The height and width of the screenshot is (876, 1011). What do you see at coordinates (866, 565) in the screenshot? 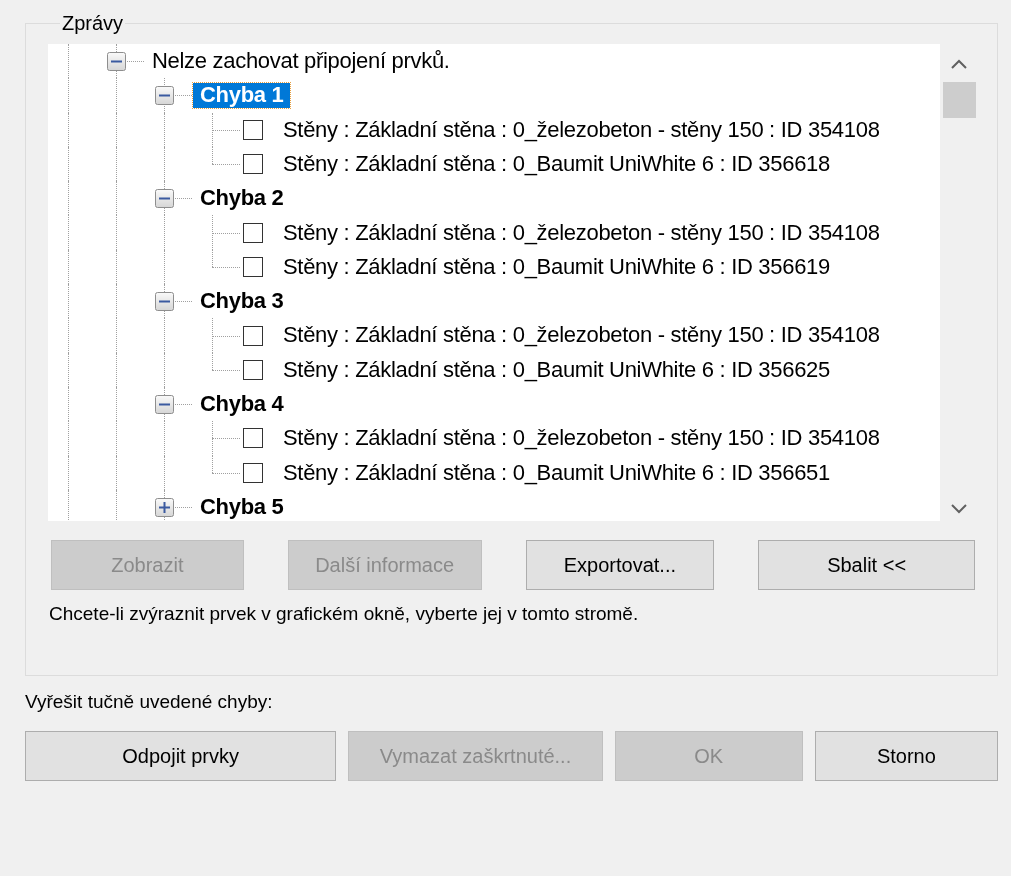
I see `tree-button: Sbalit <<` at bounding box center [866, 565].